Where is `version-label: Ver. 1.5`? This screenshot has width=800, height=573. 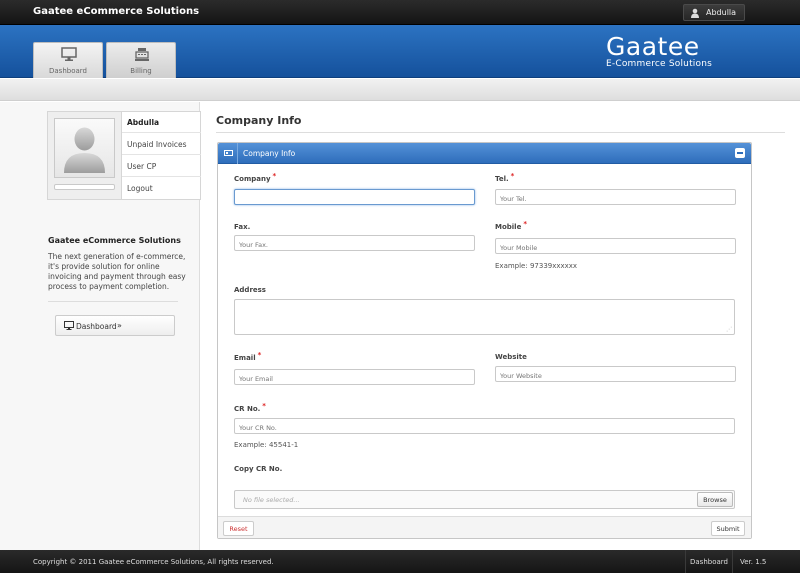
version-label: Ver. 1.5 is located at coordinates (753, 562).